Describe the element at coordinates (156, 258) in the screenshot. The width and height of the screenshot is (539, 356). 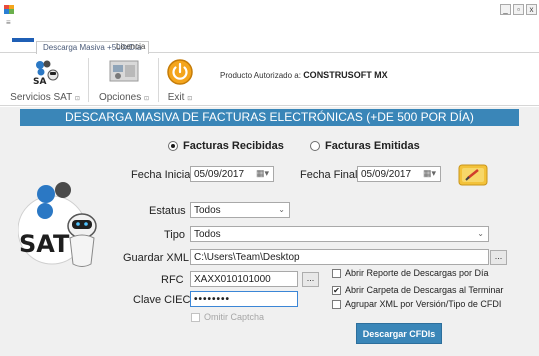
I see `guardar-xml-label: Guardar XML` at that location.